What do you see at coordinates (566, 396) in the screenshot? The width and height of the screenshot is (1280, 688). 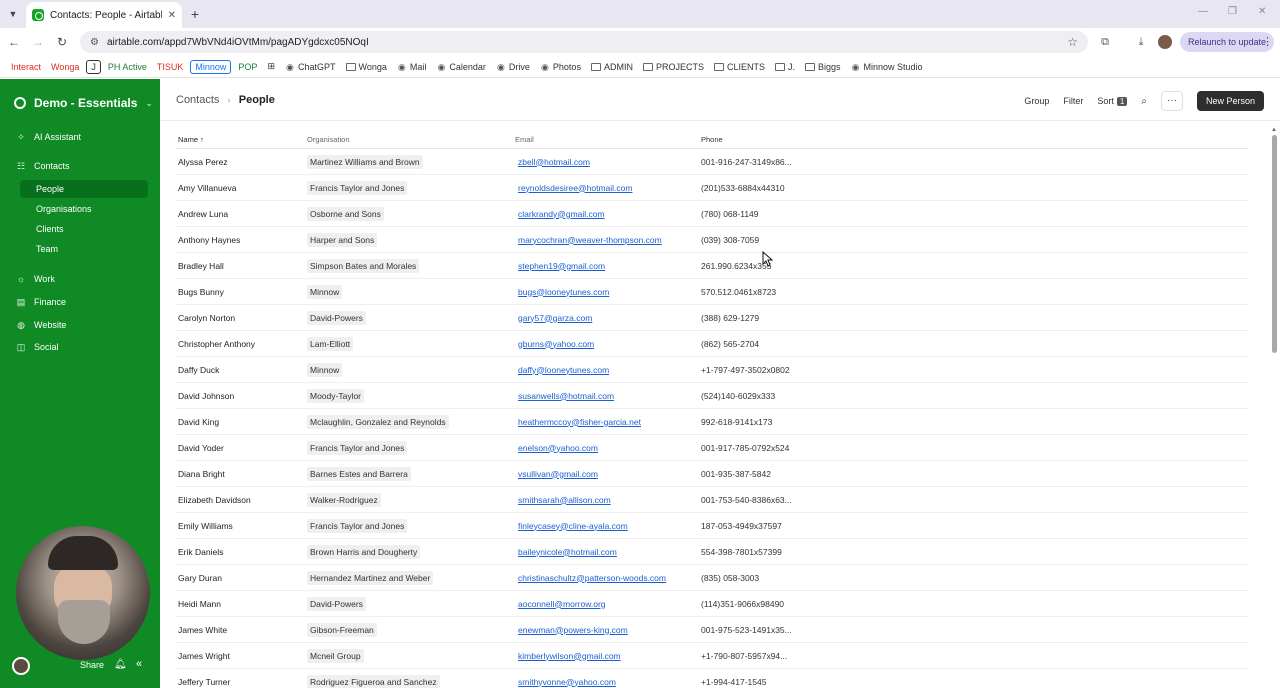 I see `email-link: susanwells@hotmail.com` at bounding box center [566, 396].